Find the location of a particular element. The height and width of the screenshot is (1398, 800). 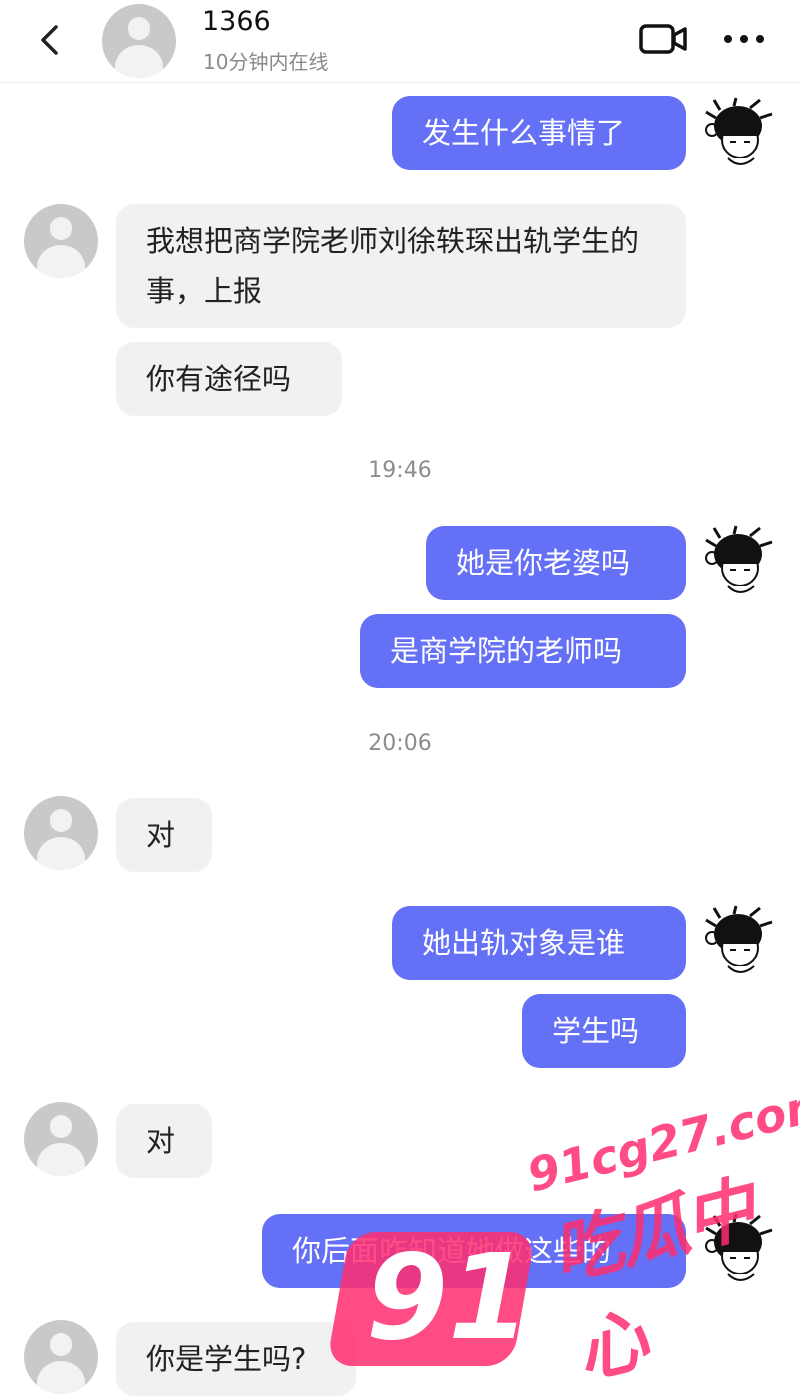

message-bubble-outgoing: 学生吗 is located at coordinates (604, 1031).